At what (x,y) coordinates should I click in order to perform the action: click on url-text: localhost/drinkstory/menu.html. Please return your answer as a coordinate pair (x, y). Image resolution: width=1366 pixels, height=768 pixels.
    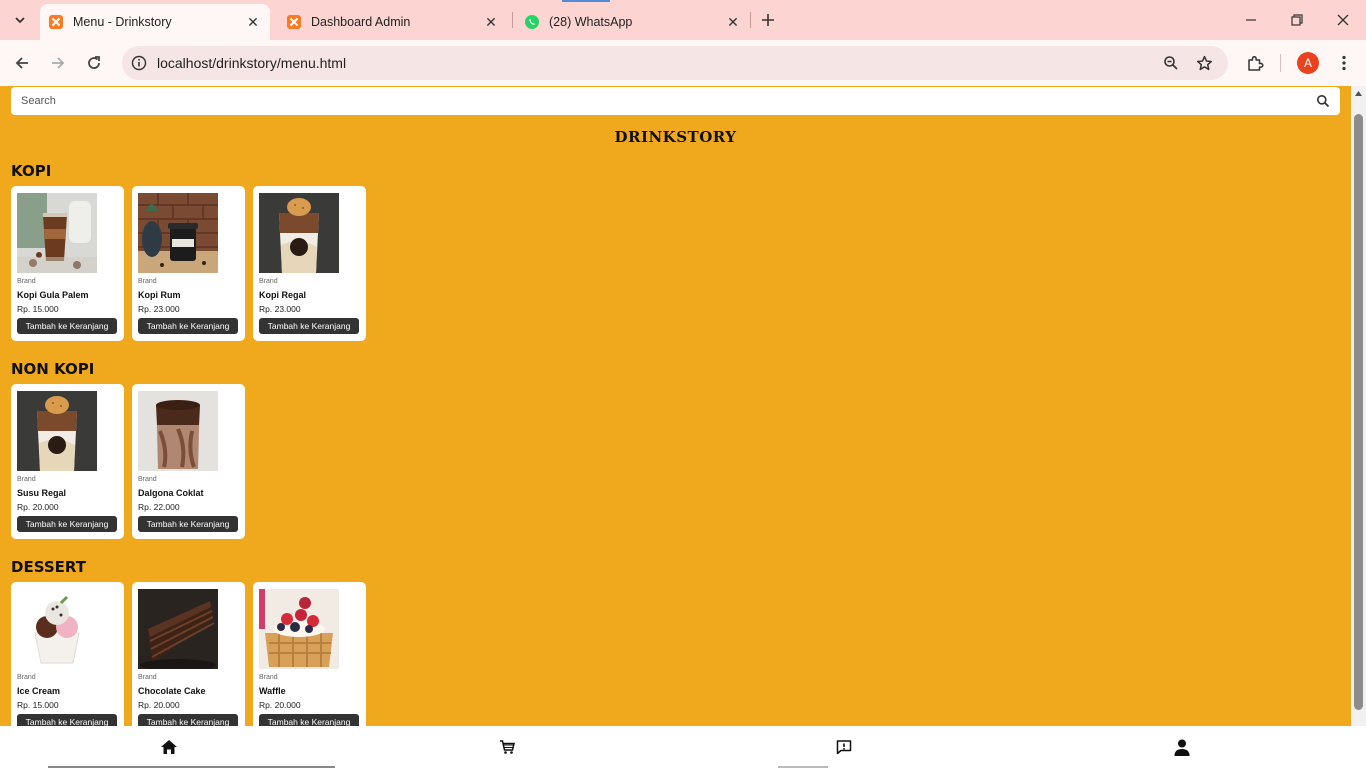
    Looking at the image, I should click on (252, 63).